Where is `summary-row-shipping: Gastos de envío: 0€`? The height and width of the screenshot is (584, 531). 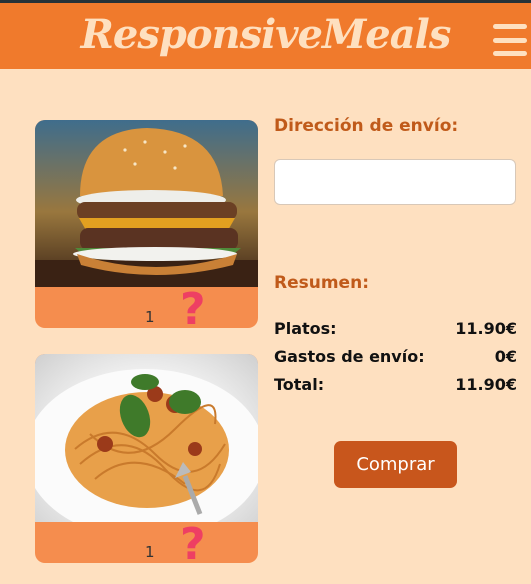
summary-row-shipping: Gastos de envío: 0€ is located at coordinates (395, 356).